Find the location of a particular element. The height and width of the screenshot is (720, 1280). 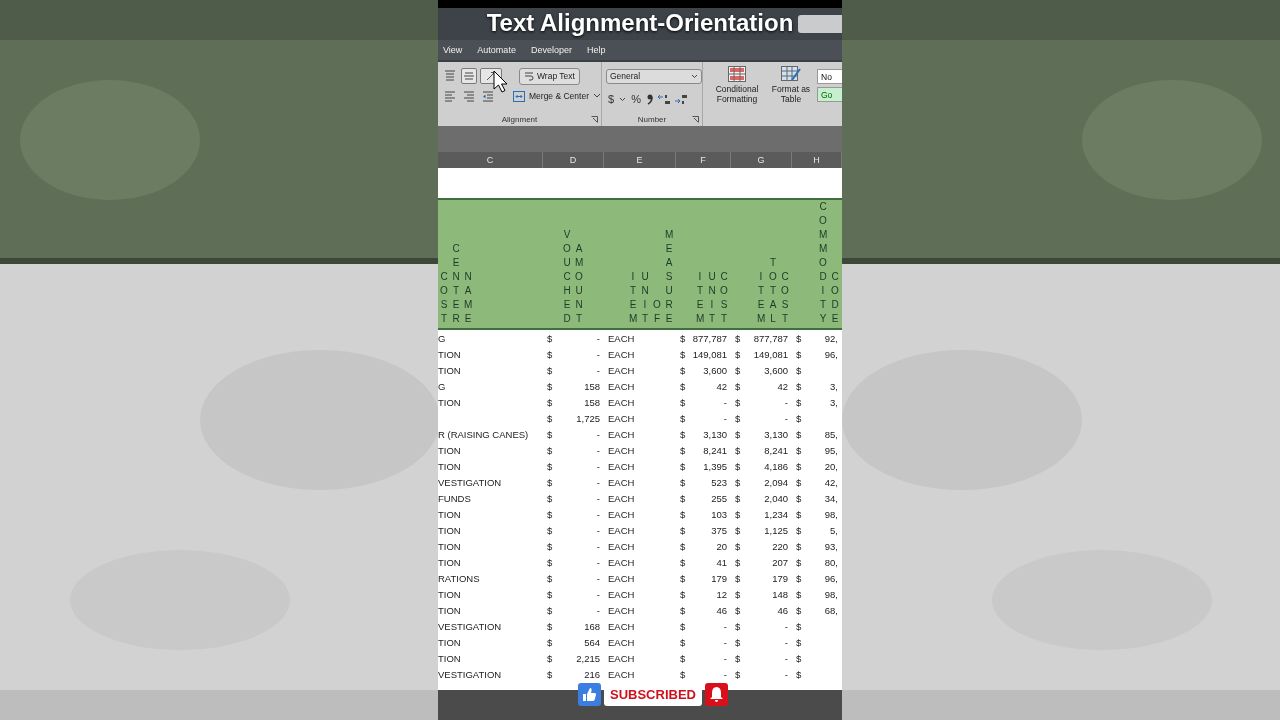

cell-style: Go is located at coordinates (829, 94).